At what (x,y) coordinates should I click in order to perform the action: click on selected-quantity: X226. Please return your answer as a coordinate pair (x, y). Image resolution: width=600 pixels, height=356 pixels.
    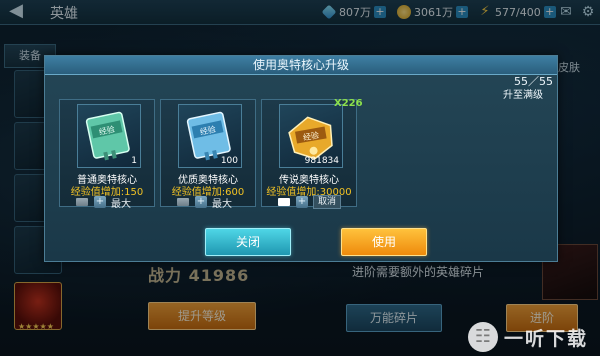
    Looking at the image, I should click on (348, 103).